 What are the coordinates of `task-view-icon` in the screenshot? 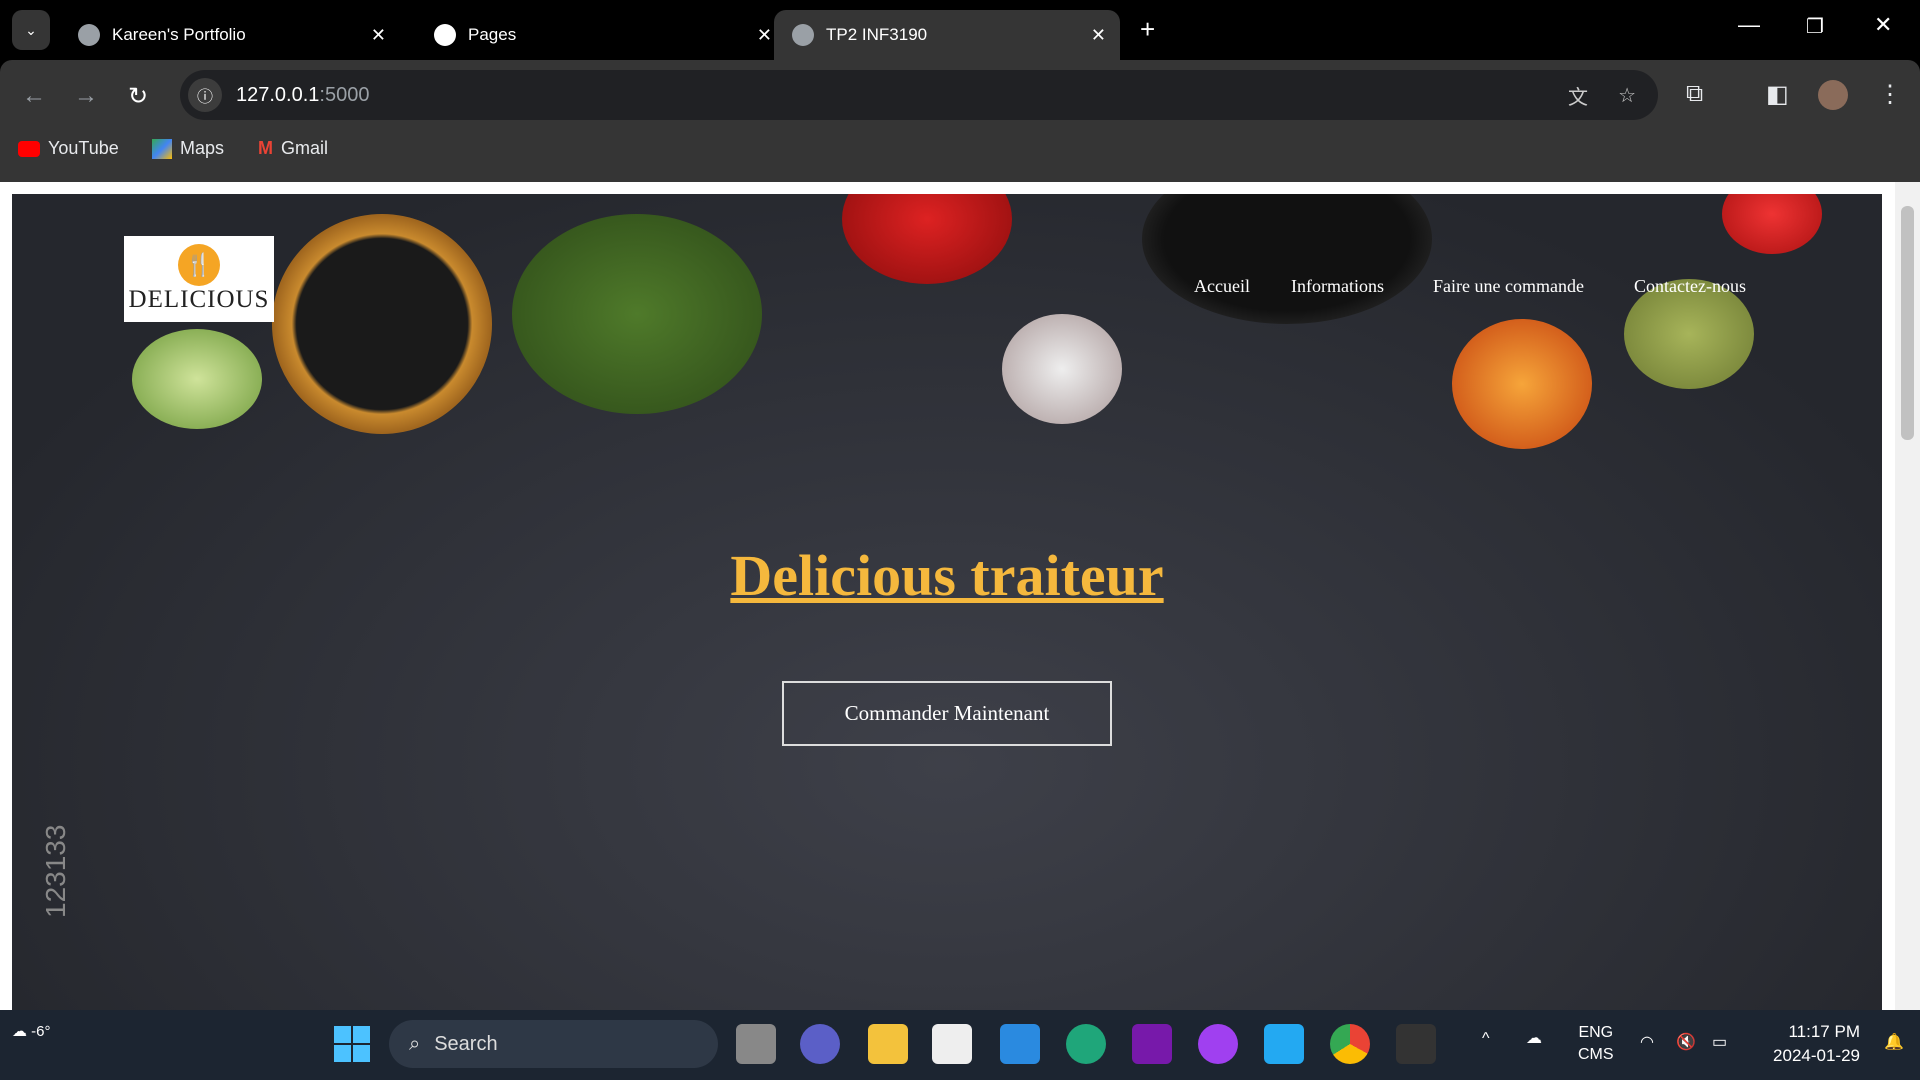 It's located at (756, 1044).